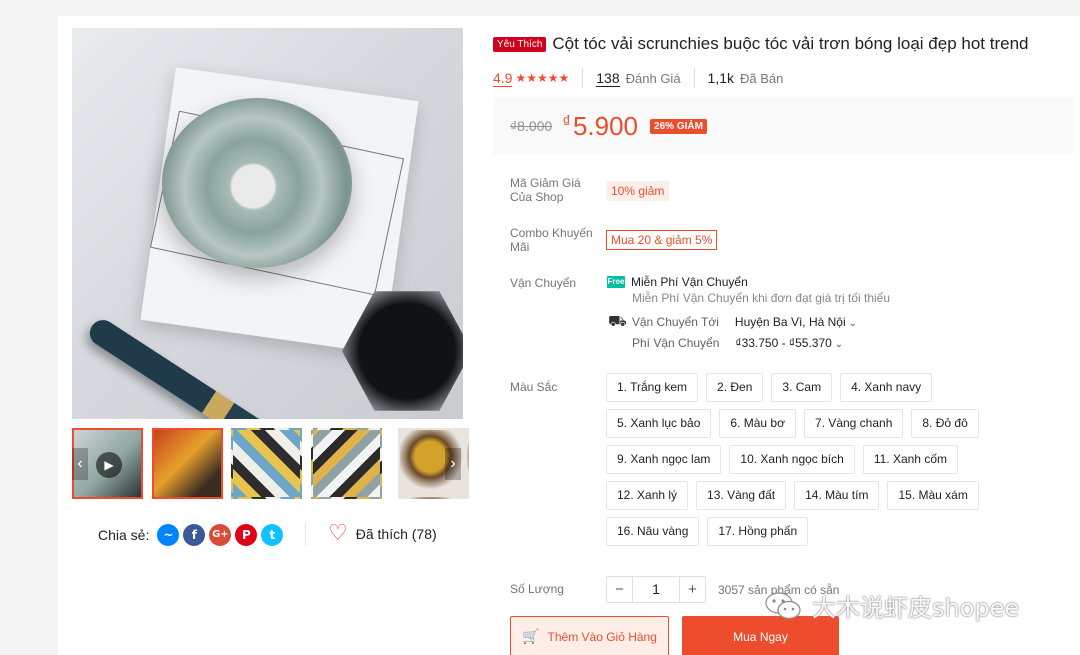 The image size is (1080, 655). I want to click on shipping-label: Vận Chuyển, so click(543, 283).